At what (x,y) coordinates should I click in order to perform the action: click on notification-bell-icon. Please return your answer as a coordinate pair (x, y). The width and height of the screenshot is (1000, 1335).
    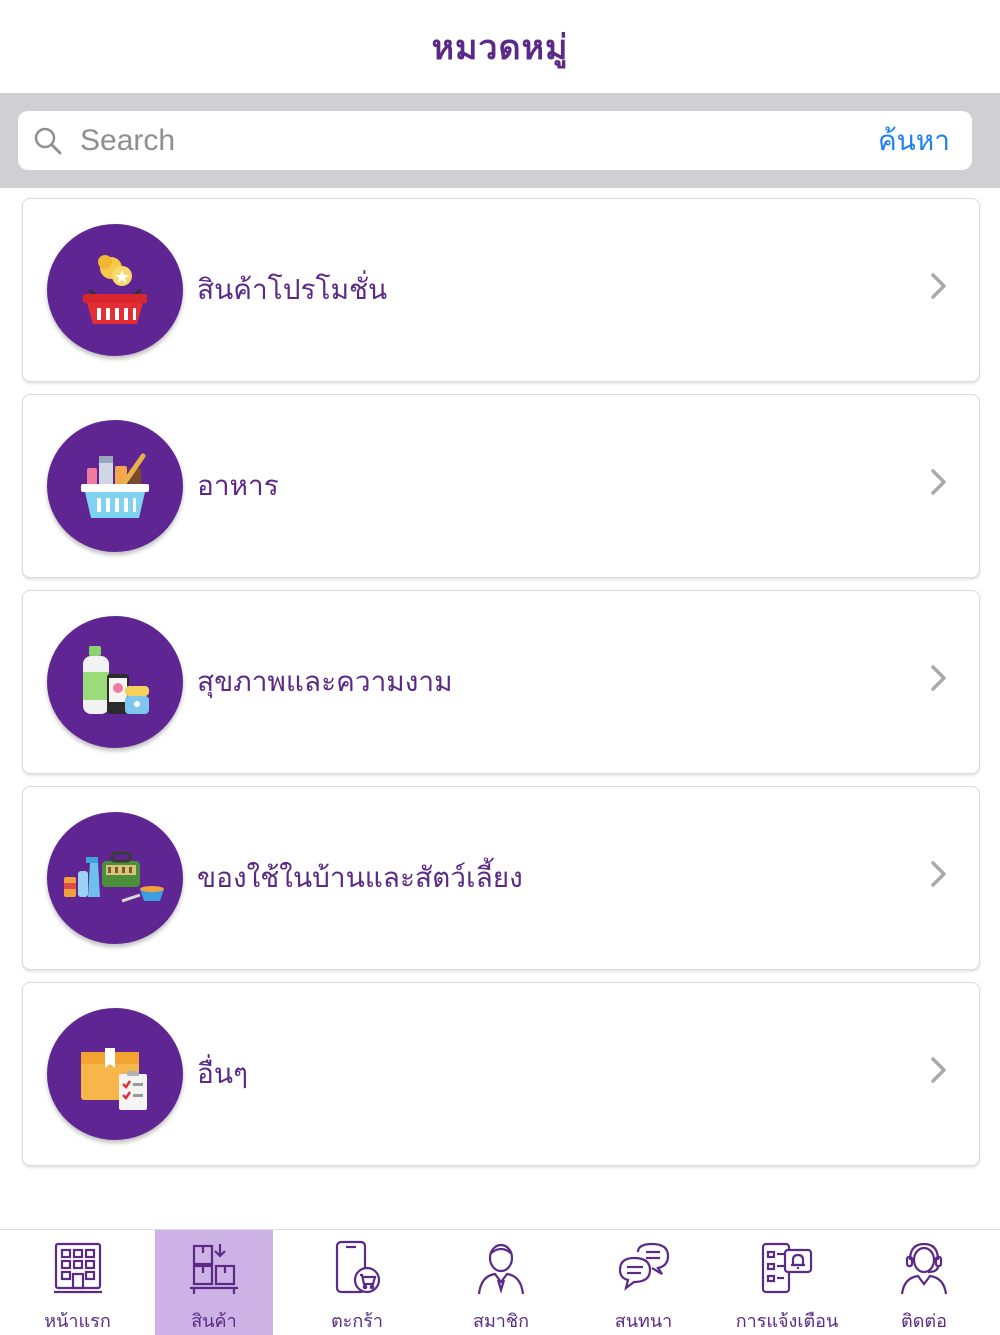
    Looking at the image, I should click on (787, 1268).